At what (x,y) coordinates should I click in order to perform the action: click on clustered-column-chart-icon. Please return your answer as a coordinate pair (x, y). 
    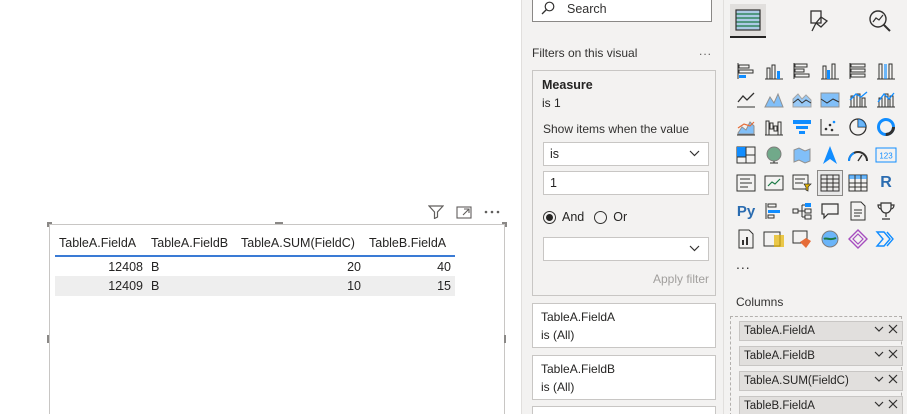
    Looking at the image, I should click on (830, 71).